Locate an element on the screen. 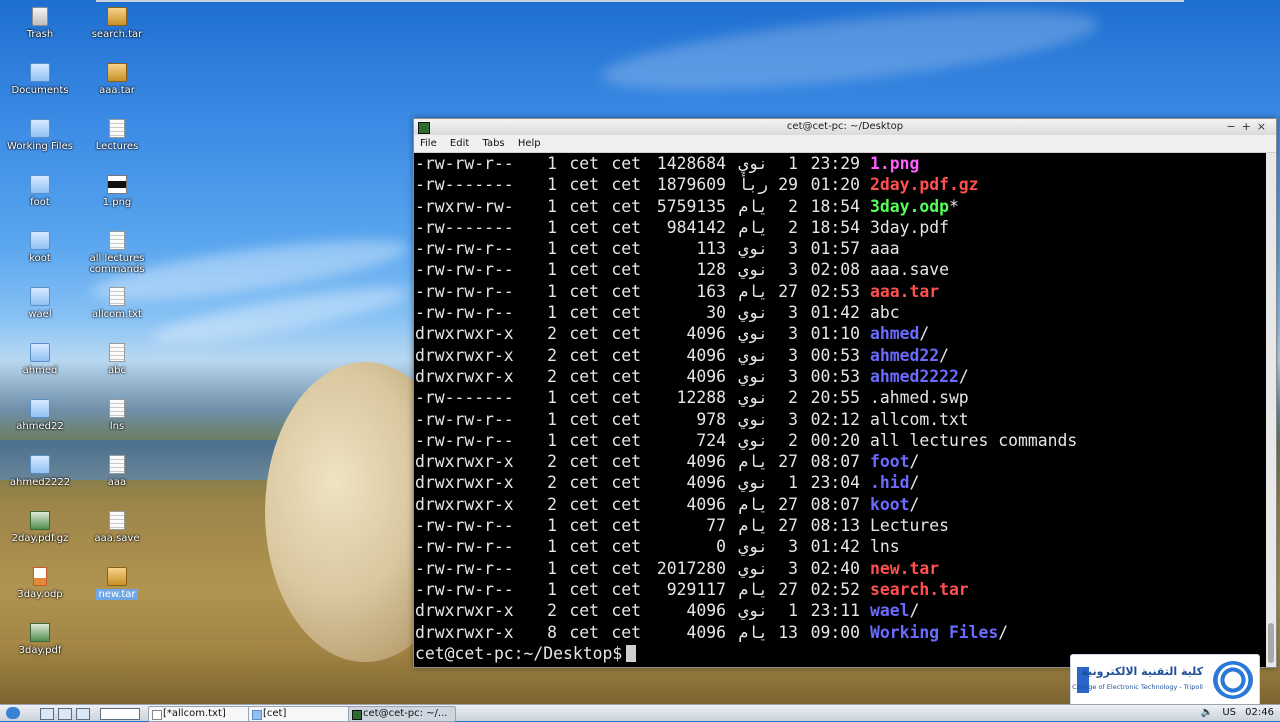 The width and height of the screenshot is (1280, 722). desktop-icon-label: foot is located at coordinates (40, 202).